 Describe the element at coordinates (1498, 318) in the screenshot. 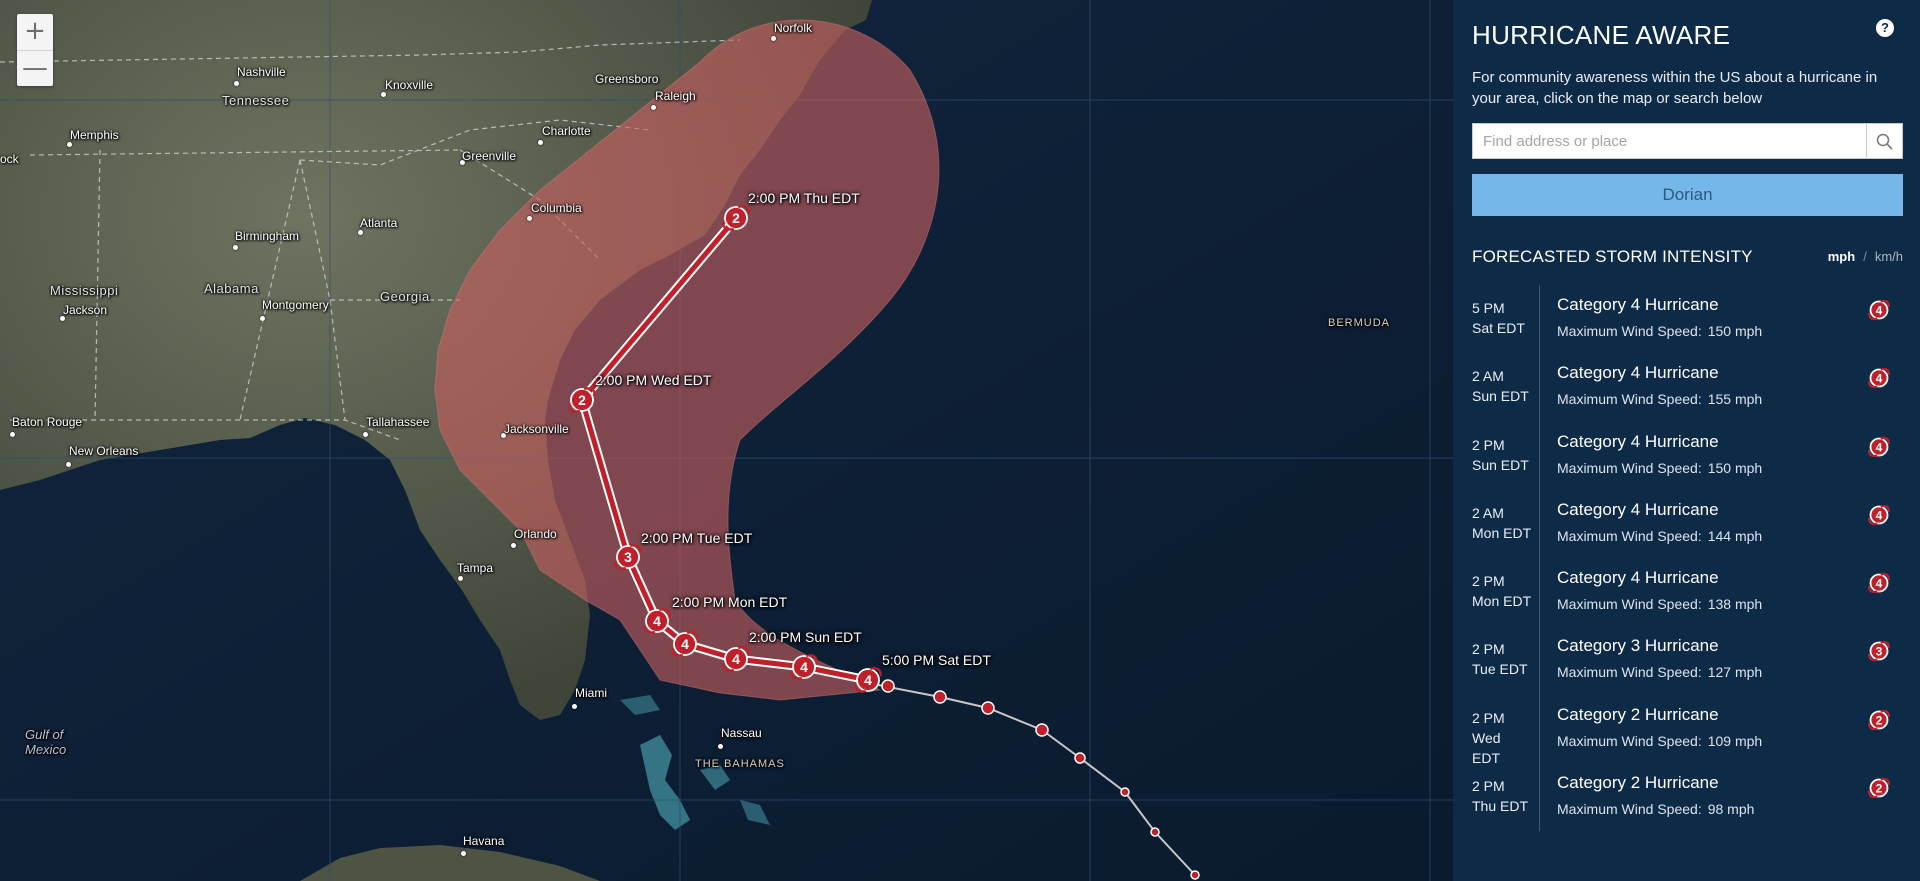

I see `forecast-time: 5 PM Sat EDT` at that location.